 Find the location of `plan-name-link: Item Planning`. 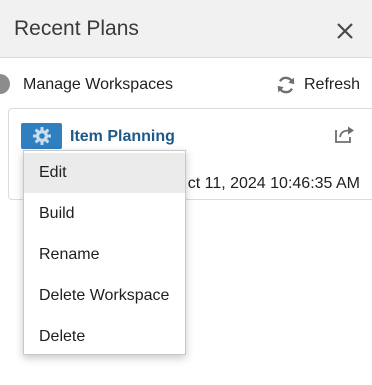

plan-name-link: Item Planning is located at coordinates (122, 137).